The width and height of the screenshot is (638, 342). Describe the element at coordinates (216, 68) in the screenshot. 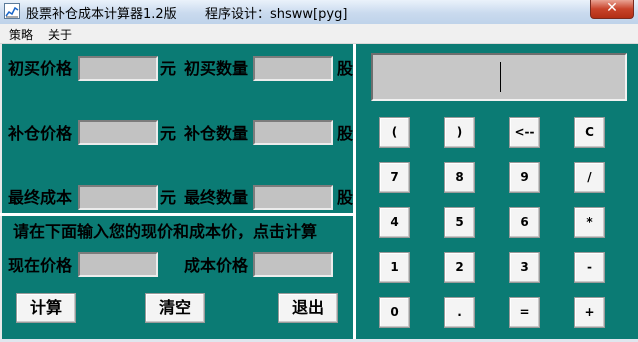

I see `initial-qty-label: 初买数量` at that location.